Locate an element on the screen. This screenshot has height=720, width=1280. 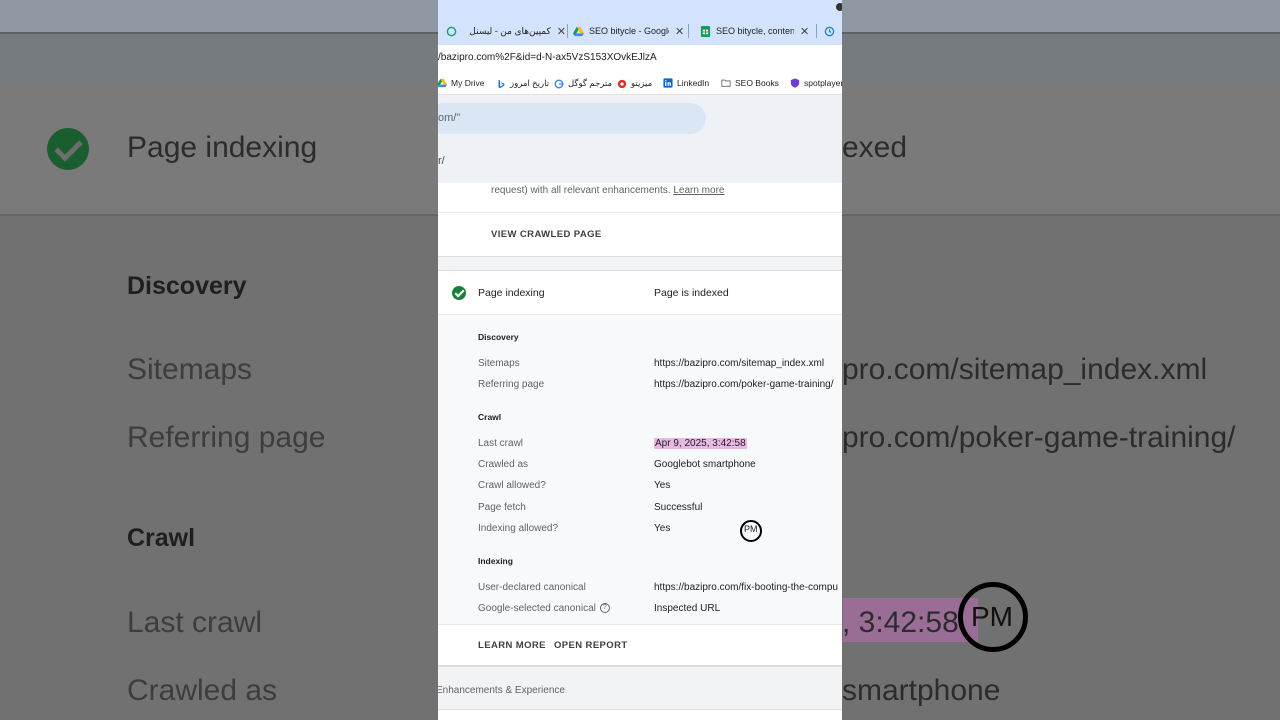
bg-sitemaps-value: pro.com/sitemap_index.xml is located at coordinates (1025, 369).